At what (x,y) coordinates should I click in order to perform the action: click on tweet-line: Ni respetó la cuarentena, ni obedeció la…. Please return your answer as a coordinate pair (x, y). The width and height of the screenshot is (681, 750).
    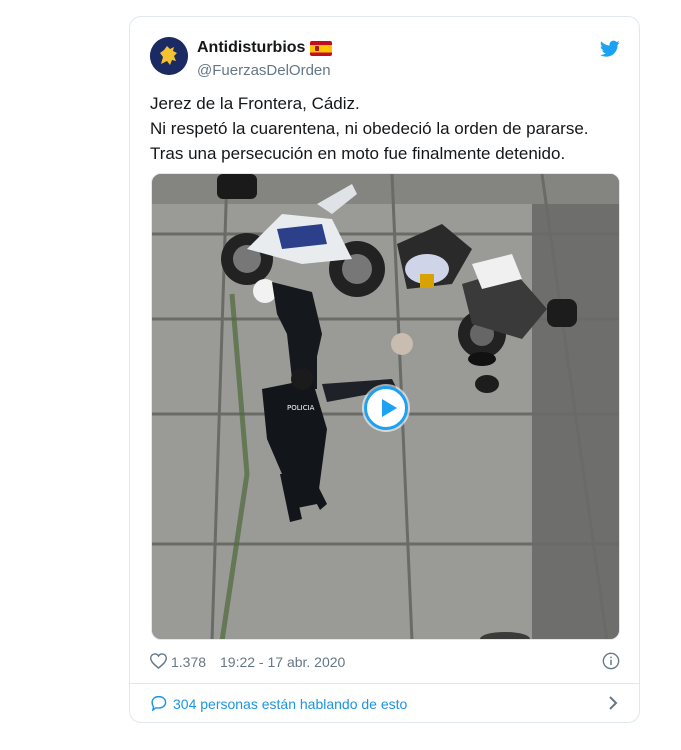
    Looking at the image, I should click on (369, 128).